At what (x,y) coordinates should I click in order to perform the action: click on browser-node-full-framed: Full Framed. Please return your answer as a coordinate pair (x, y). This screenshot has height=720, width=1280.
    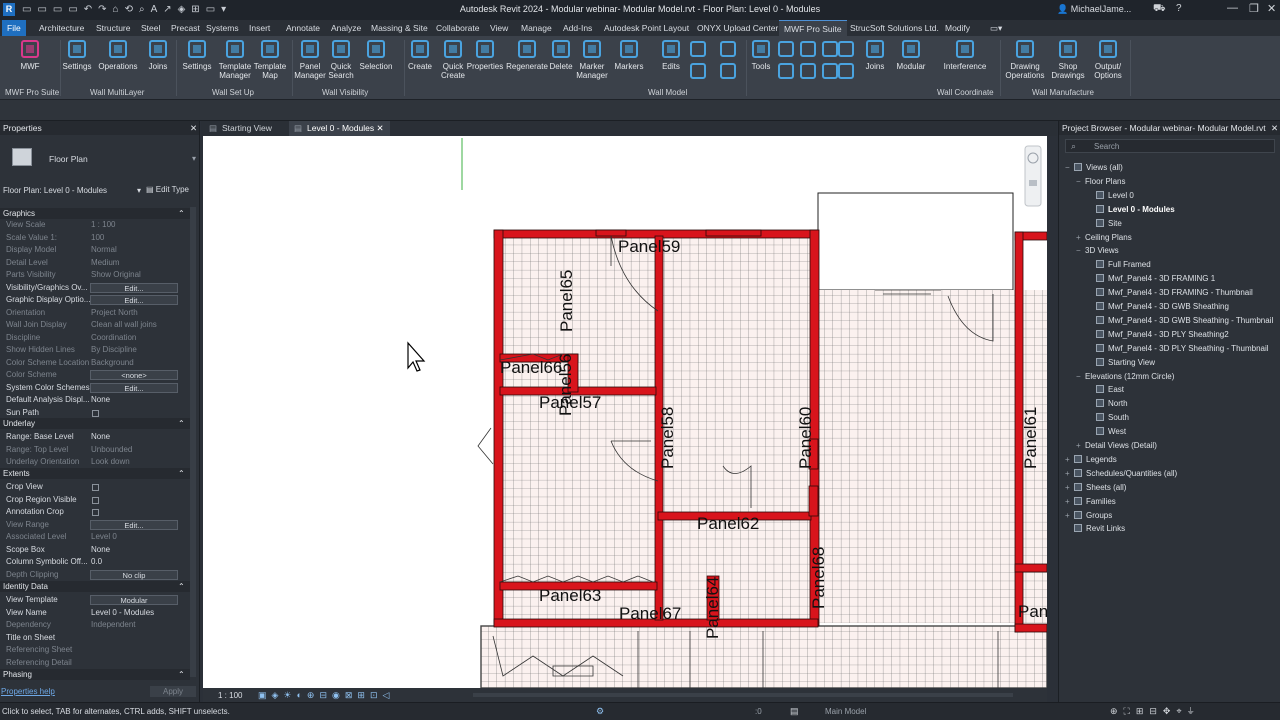
    Looking at the image, I should click on (1119, 264).